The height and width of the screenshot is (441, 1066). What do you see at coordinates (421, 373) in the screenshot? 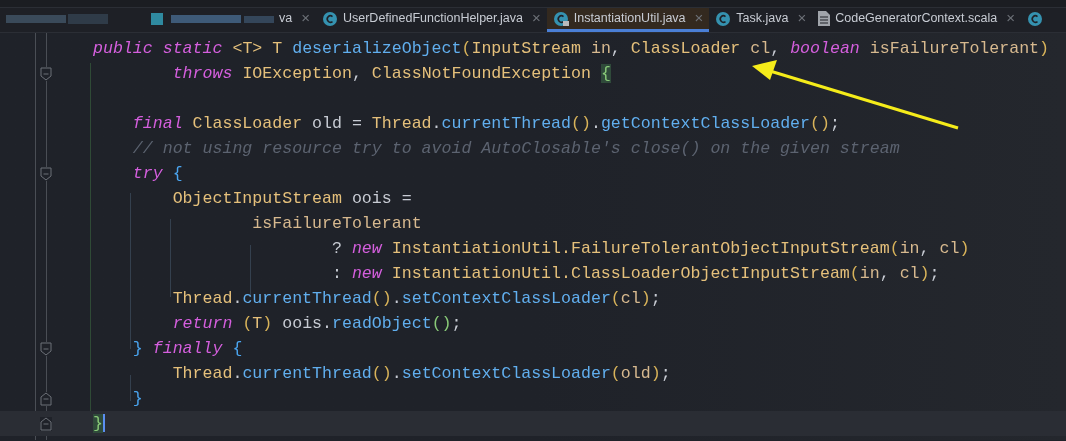
I see `code-line: Thread.currentThread().setContextClassLoader(old);` at bounding box center [421, 373].